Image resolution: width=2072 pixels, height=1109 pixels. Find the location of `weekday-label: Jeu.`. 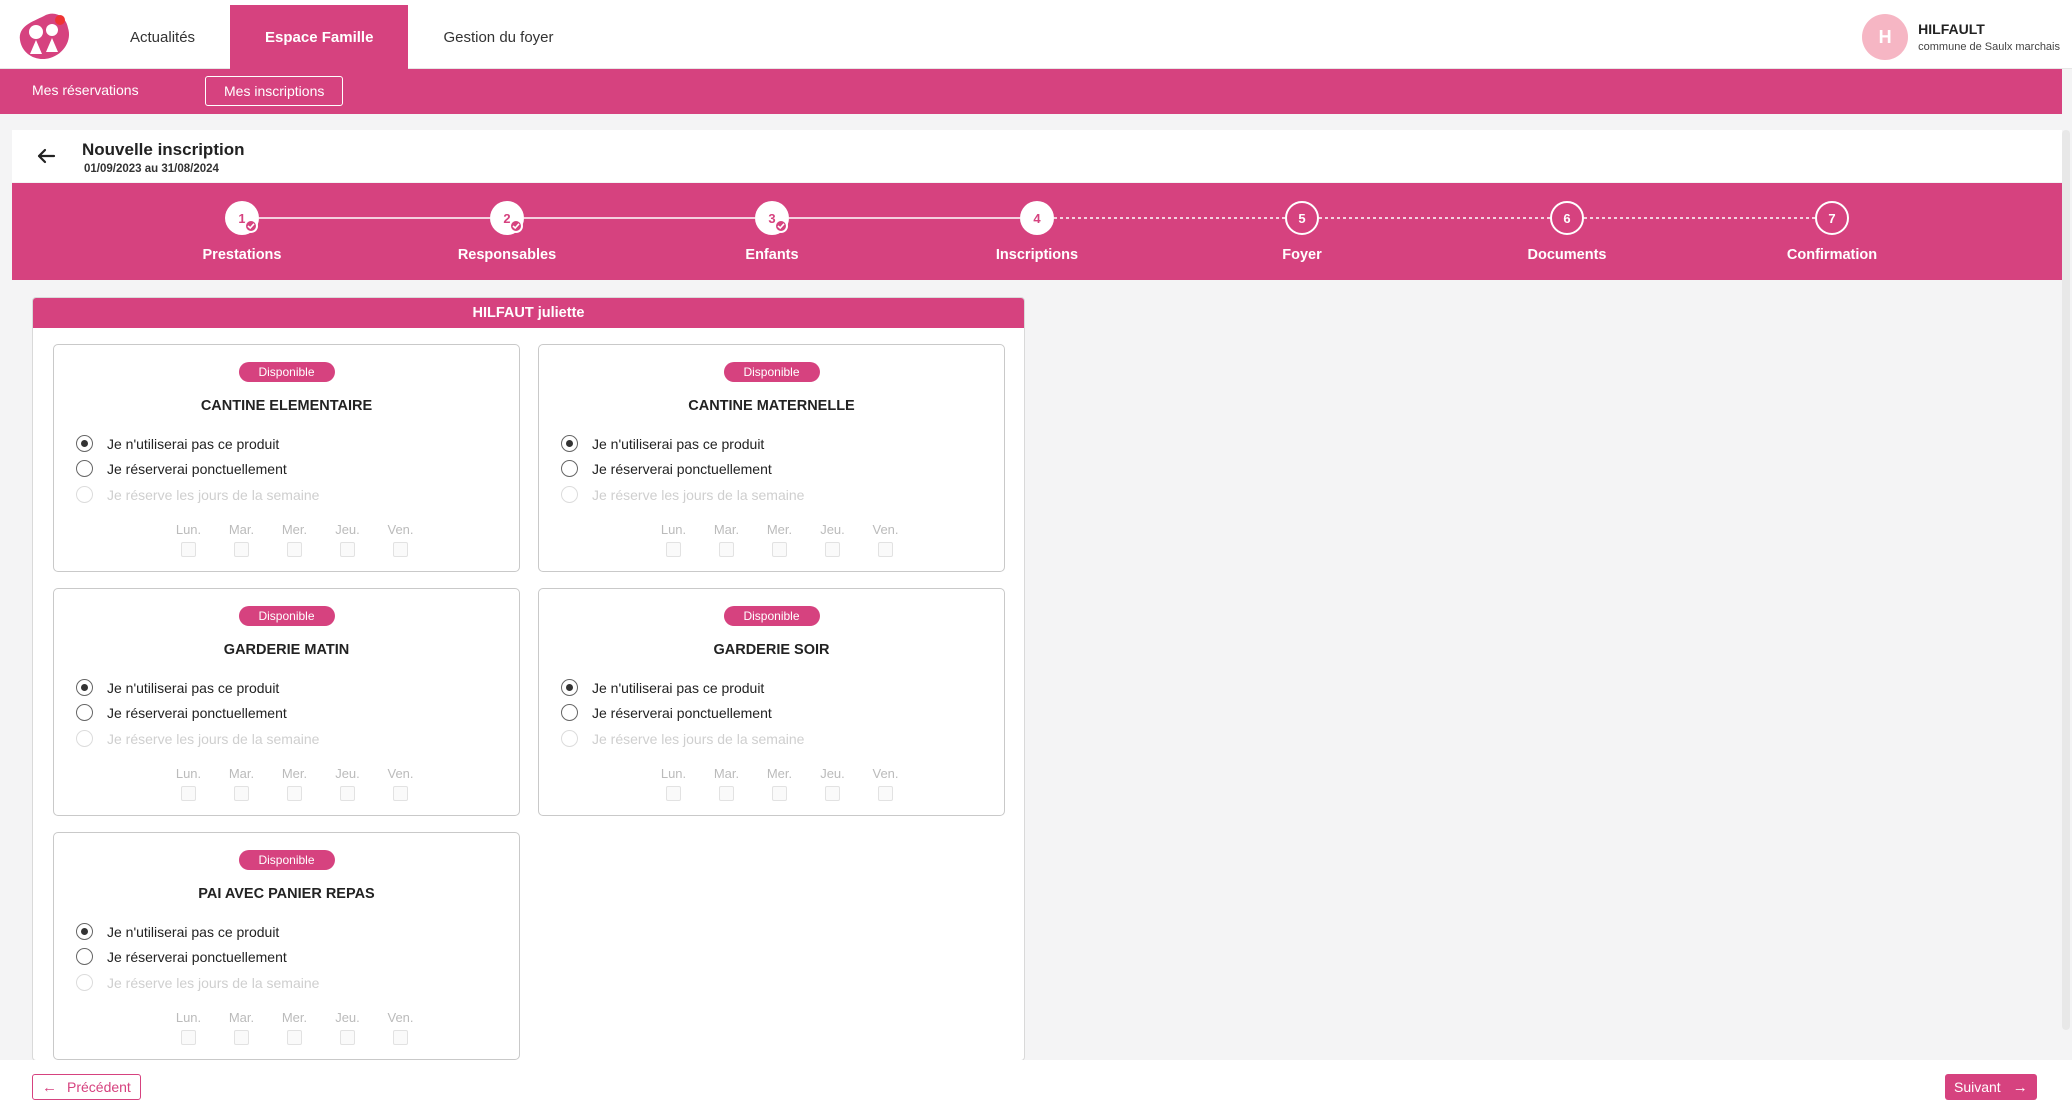

weekday-label: Jeu. is located at coordinates (347, 529).